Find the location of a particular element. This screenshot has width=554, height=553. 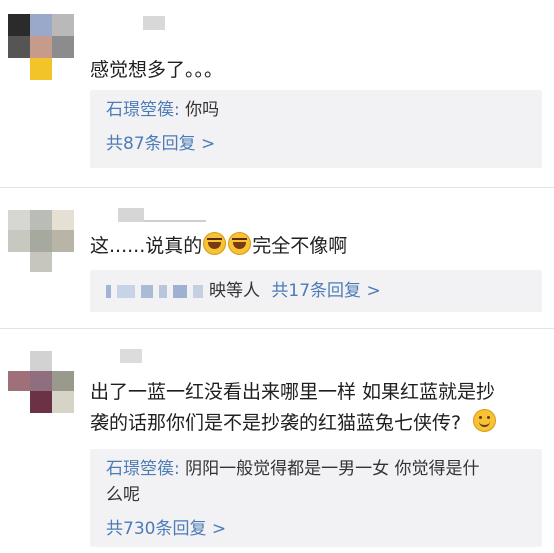

reply-authors-blurred is located at coordinates (157, 291).